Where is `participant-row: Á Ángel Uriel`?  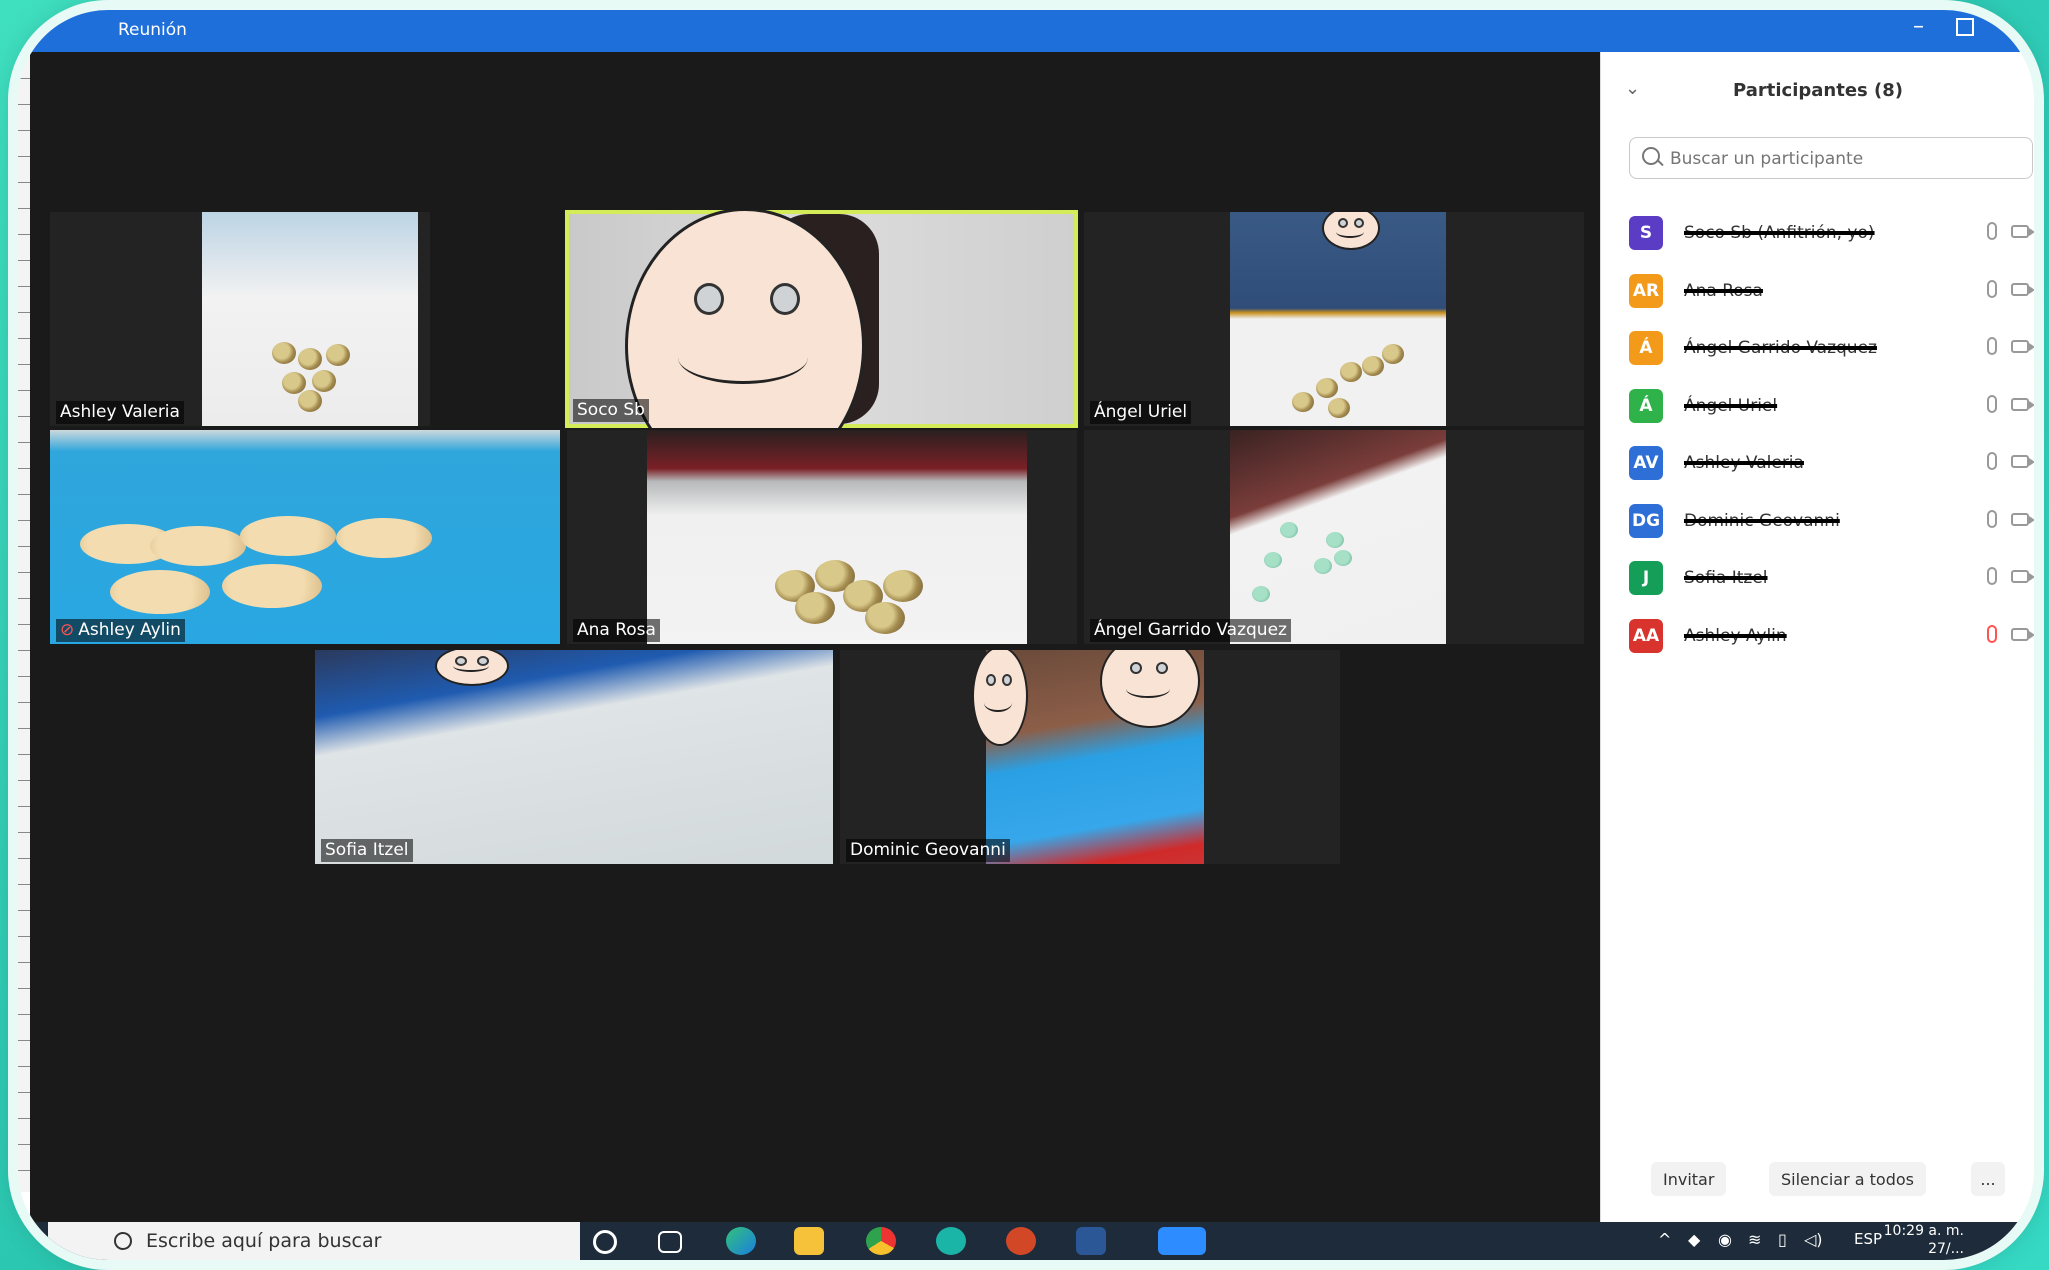 participant-row: Á Ángel Uriel is located at coordinates (1831, 408).